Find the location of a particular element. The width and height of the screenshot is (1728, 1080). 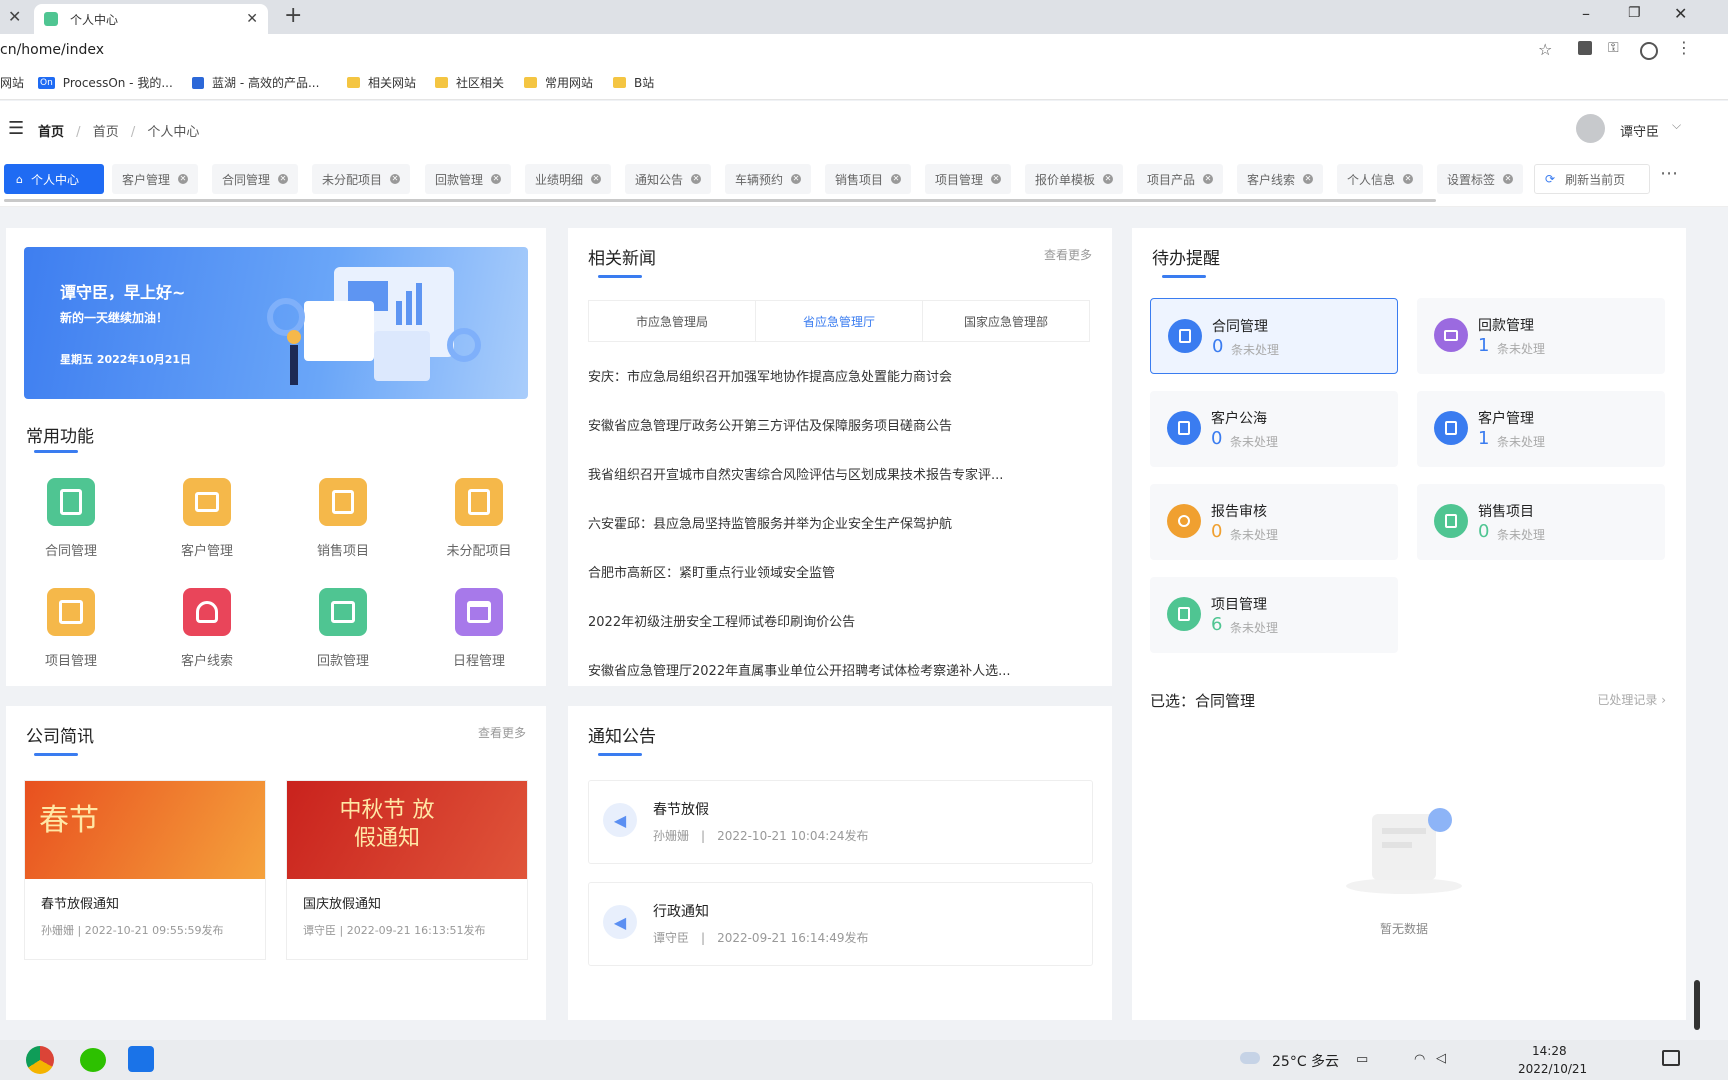

key-icon: ⚿ is located at coordinates (1613, 48).